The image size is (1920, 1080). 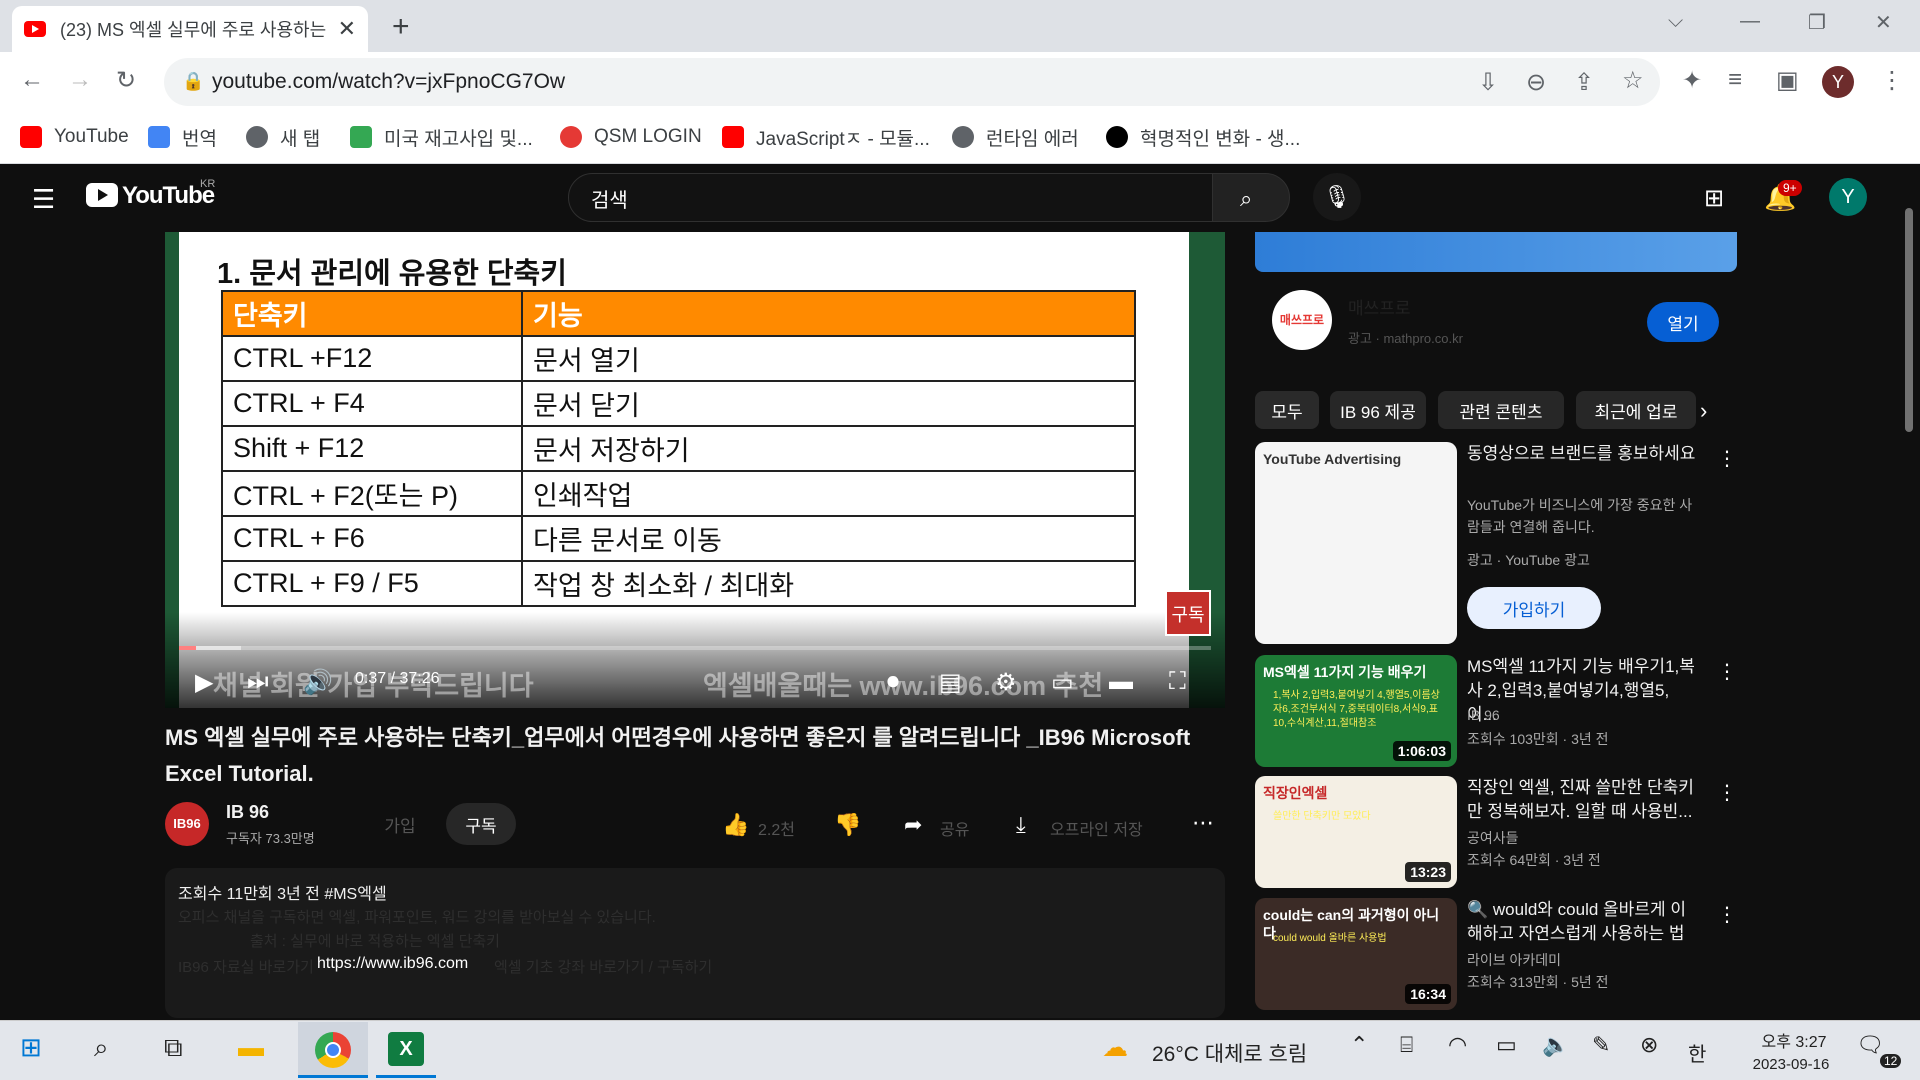 I want to click on autoplay-toggle-icon: ⏺, so click(x=893, y=682).